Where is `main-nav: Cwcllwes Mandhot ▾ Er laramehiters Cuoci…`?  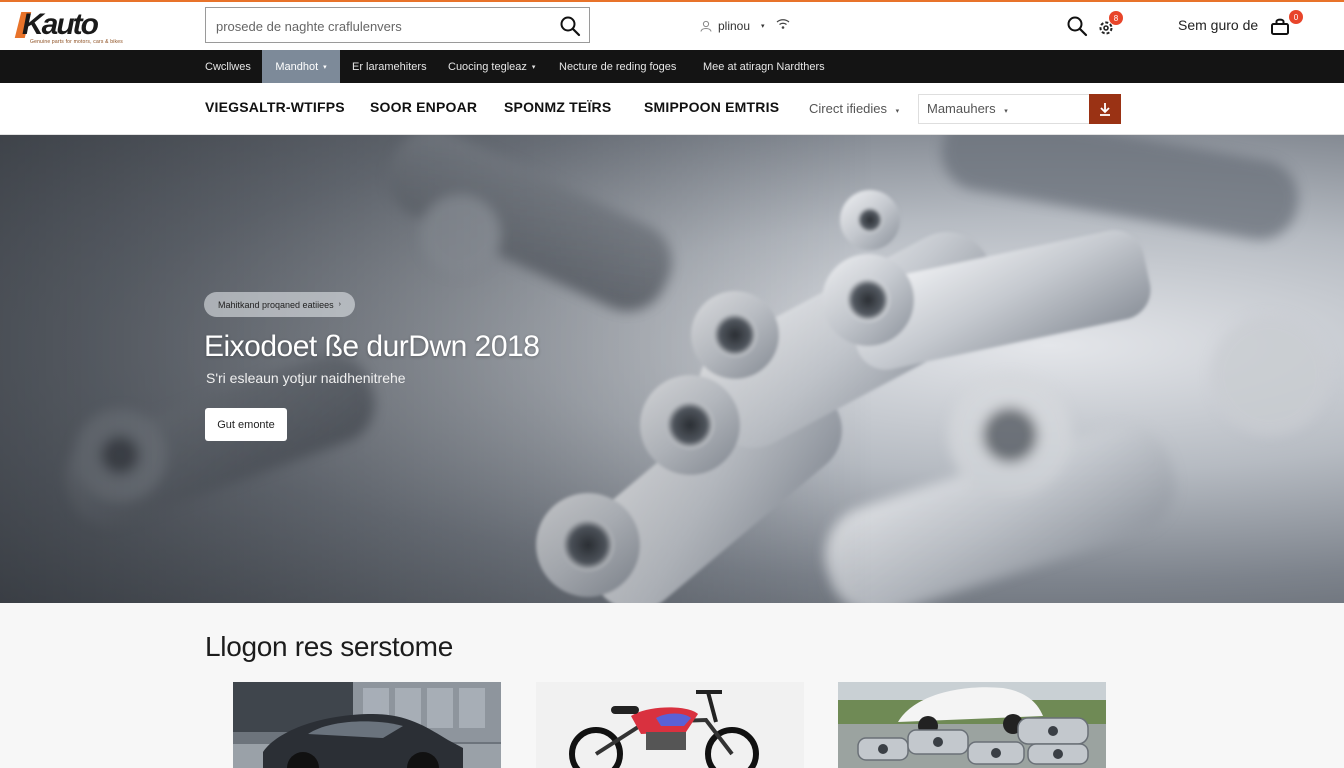 main-nav: Cwcllwes Mandhot ▾ Er laramehiters Cuoci… is located at coordinates (672, 66).